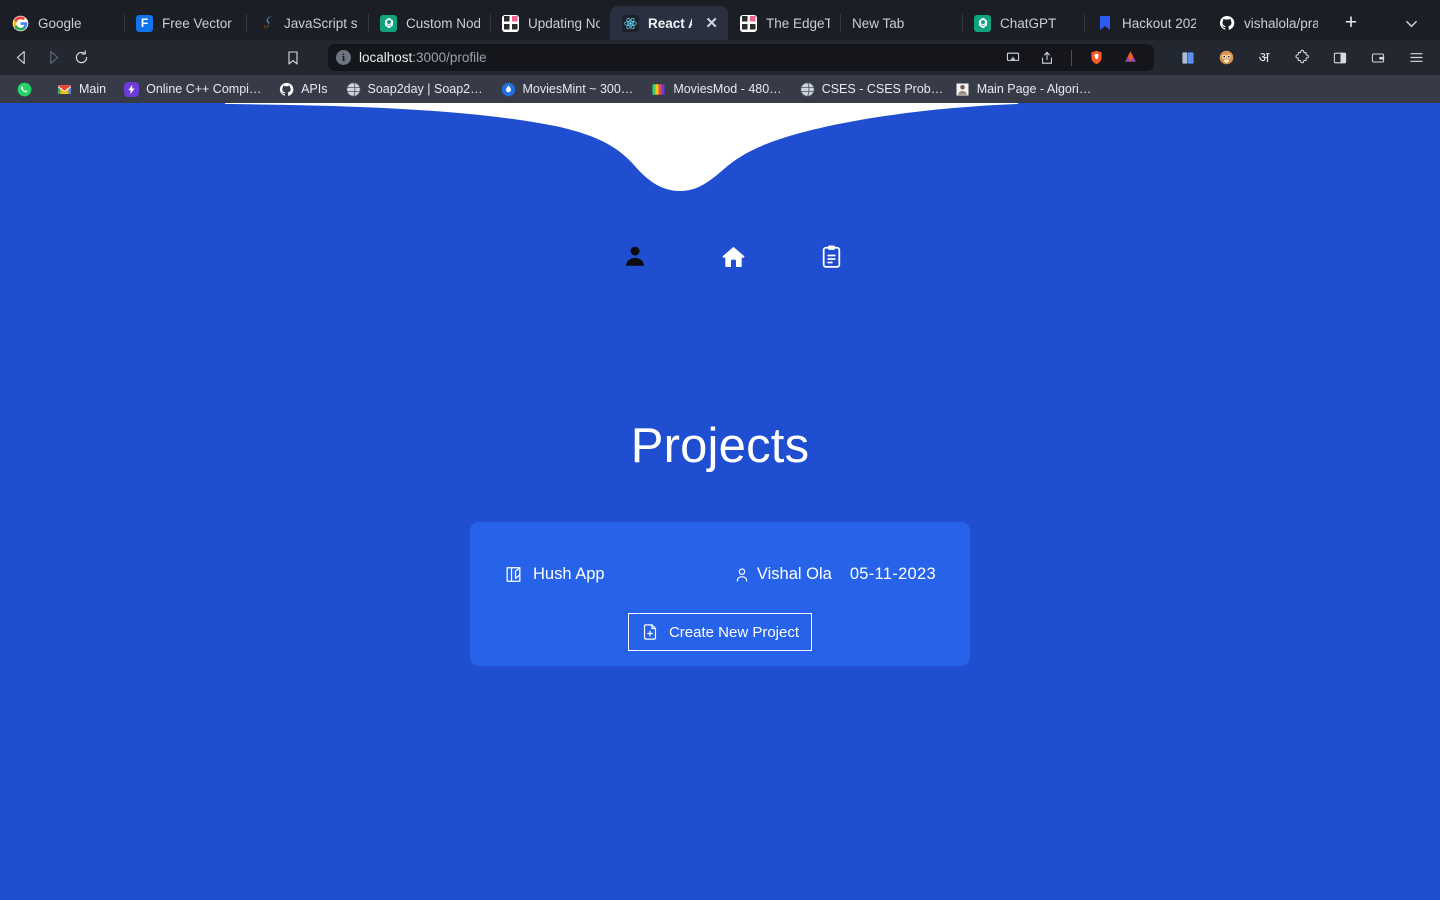 This screenshot has height=900, width=1440. I want to click on app-nav-icons, so click(720, 256).